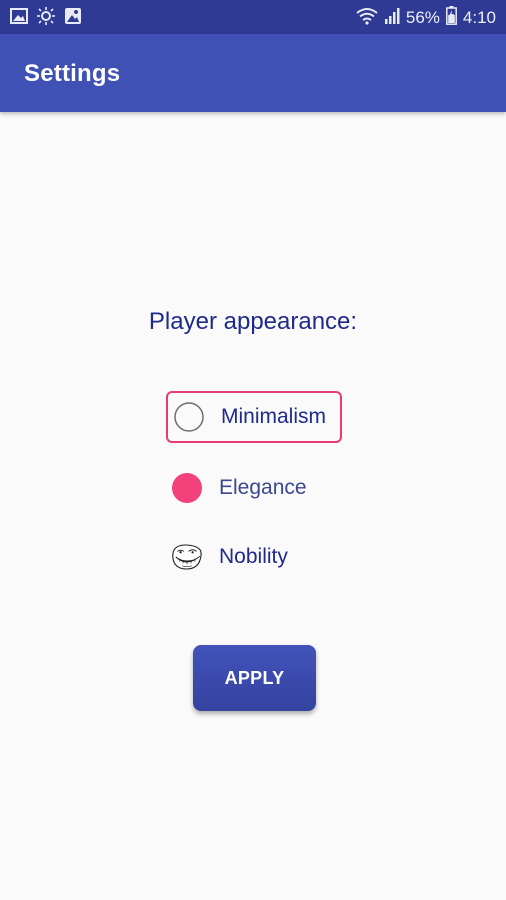  I want to click on status-left-icons, so click(46, 18).